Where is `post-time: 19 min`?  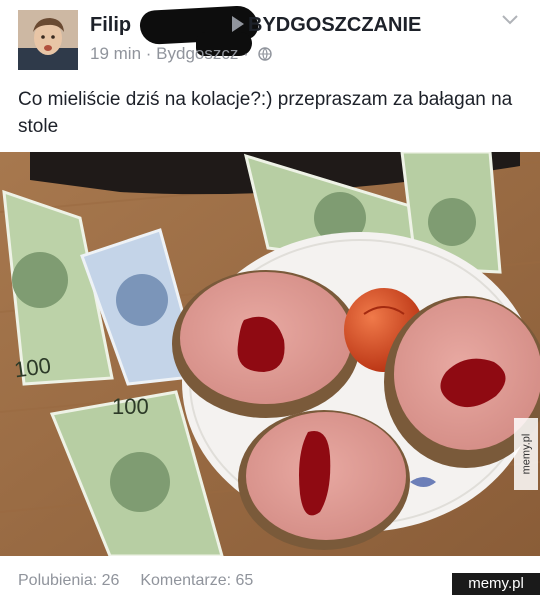 post-time: 19 min is located at coordinates (115, 53).